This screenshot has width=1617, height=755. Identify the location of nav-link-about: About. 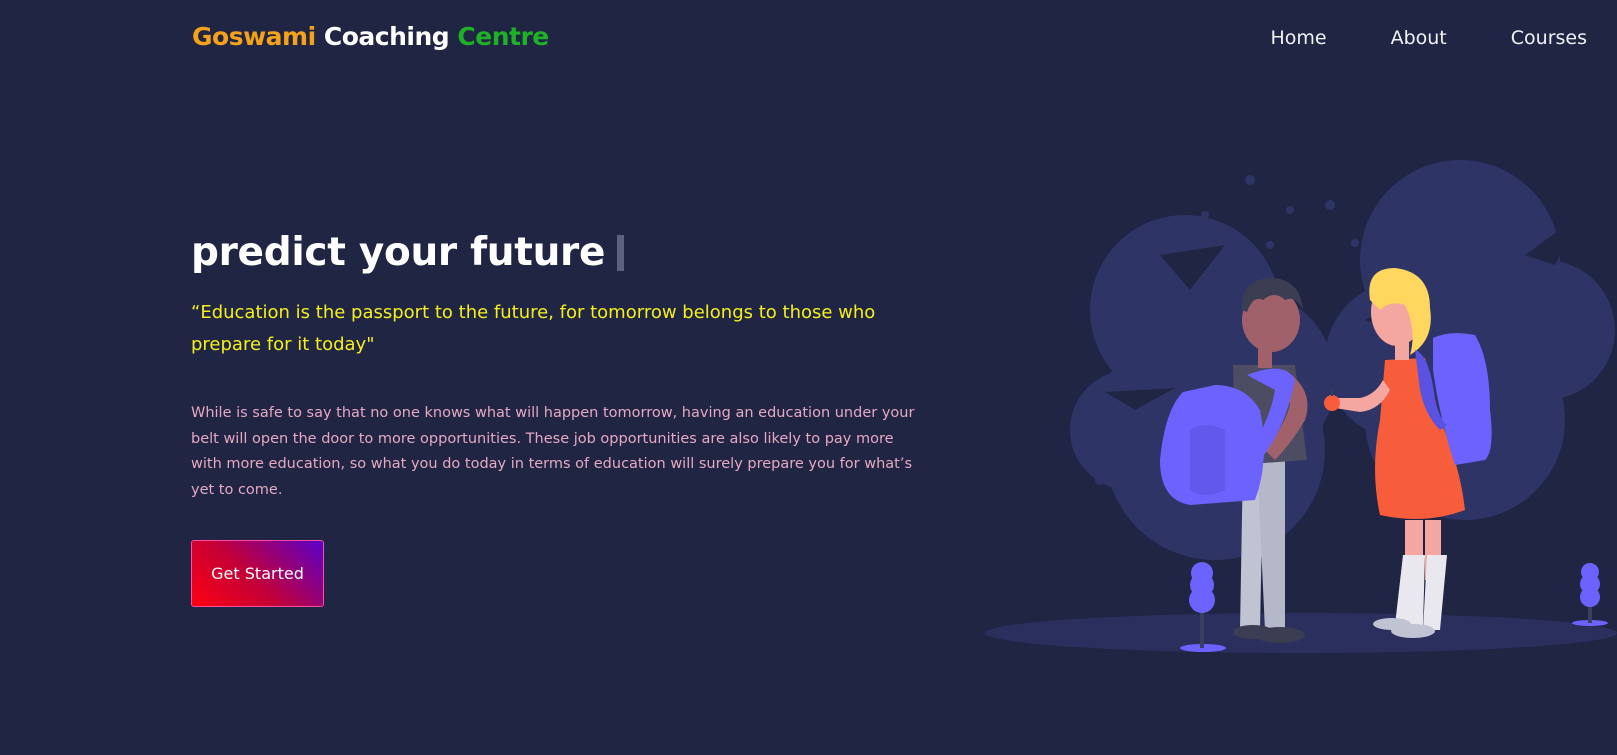
(1419, 38).